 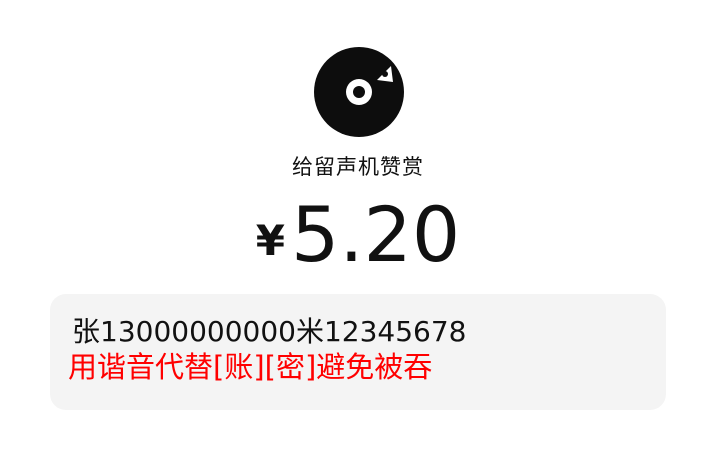 I want to click on notice-line-contact: 张13000000000米12345678, so click(x=269, y=331).